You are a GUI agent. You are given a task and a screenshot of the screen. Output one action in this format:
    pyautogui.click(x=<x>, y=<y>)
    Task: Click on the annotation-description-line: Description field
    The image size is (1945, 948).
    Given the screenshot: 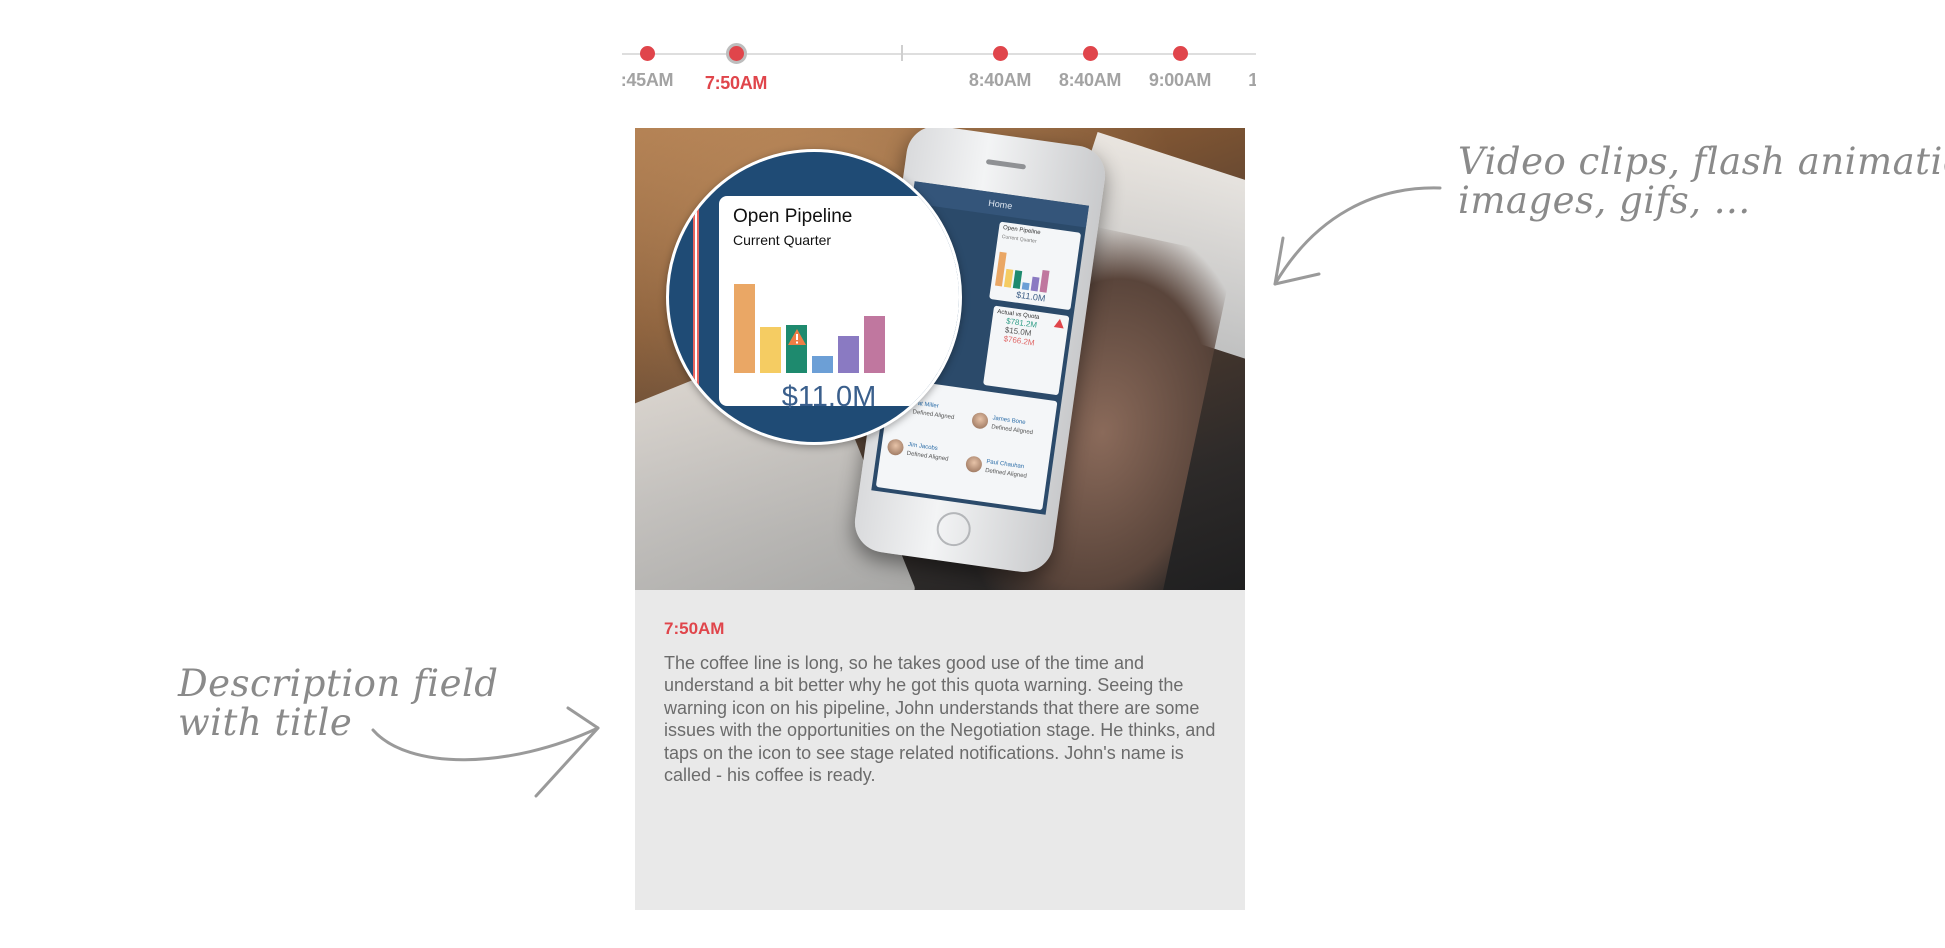 What is the action you would take?
    pyautogui.click(x=338, y=683)
    